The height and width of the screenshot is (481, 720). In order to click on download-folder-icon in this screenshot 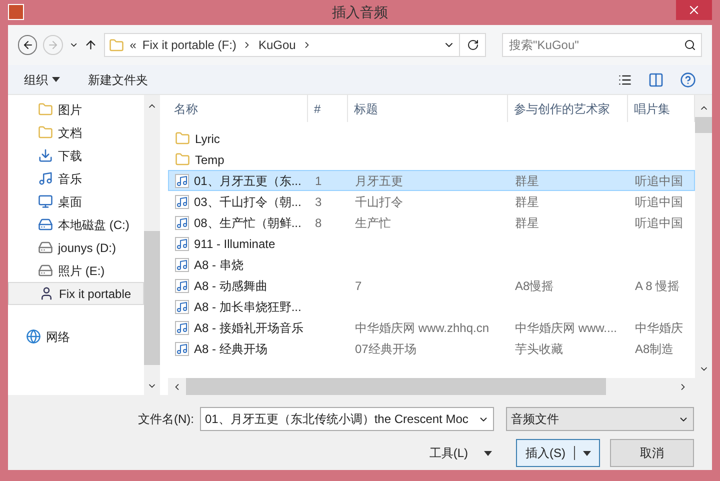, I will do `click(45, 155)`.